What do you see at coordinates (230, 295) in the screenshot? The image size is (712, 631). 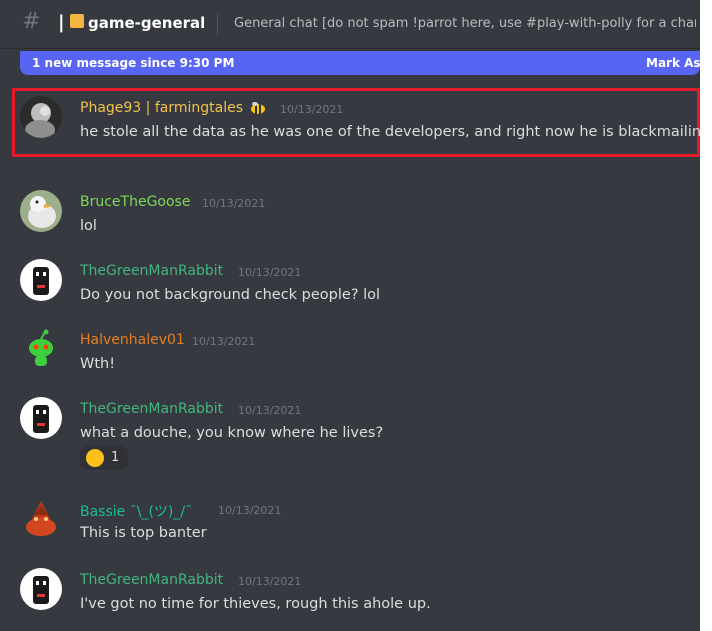 I see `message-text: Do you not background check people? lol` at bounding box center [230, 295].